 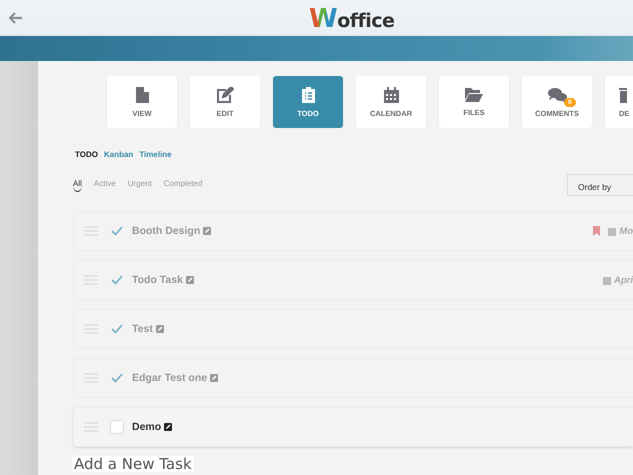 I want to click on date-text: Apri, so click(x=623, y=280).